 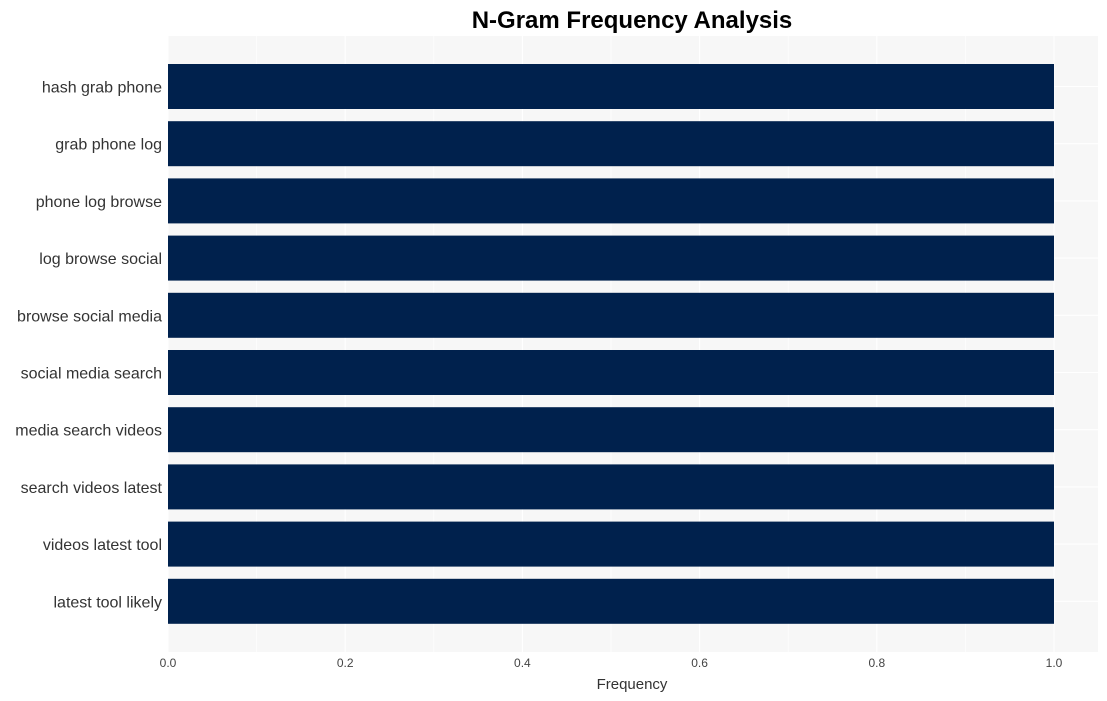 I want to click on y-tick-label: videos latest tool, so click(x=102, y=545).